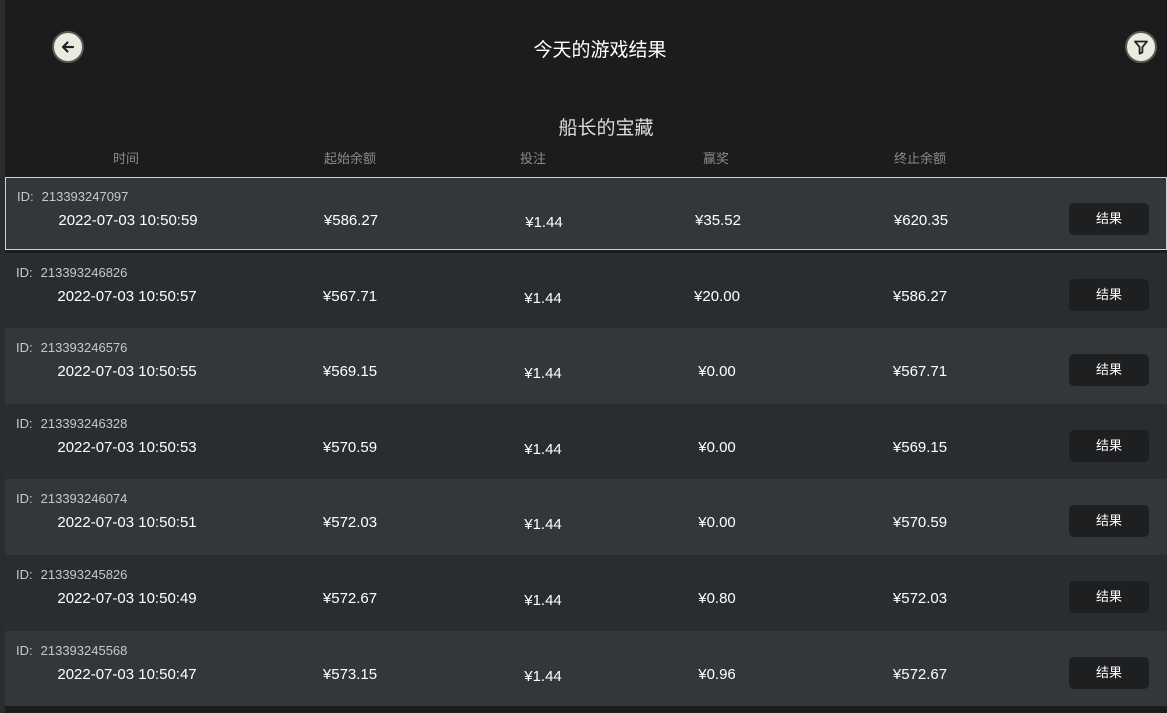 Image resolution: width=1167 pixels, height=713 pixels. What do you see at coordinates (718, 220) in the screenshot?
I see `cell-win: ¥35.52` at bounding box center [718, 220].